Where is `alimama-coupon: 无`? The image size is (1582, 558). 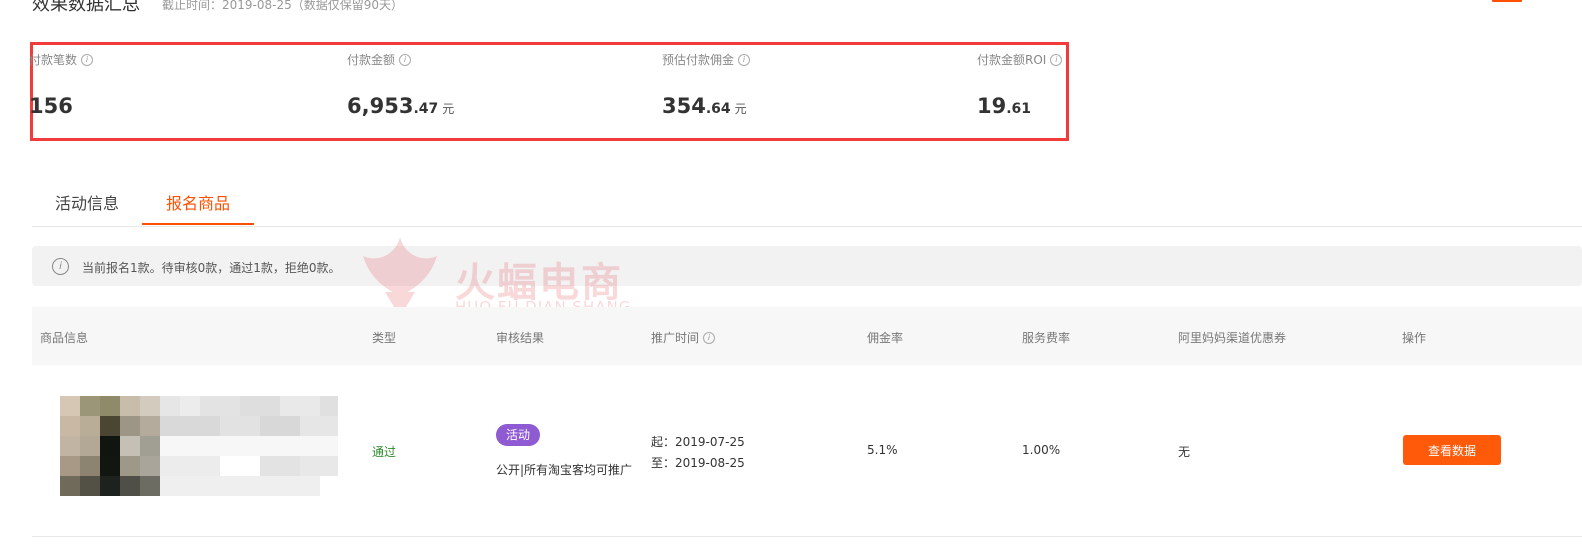
alimama-coupon: 无 is located at coordinates (1184, 452).